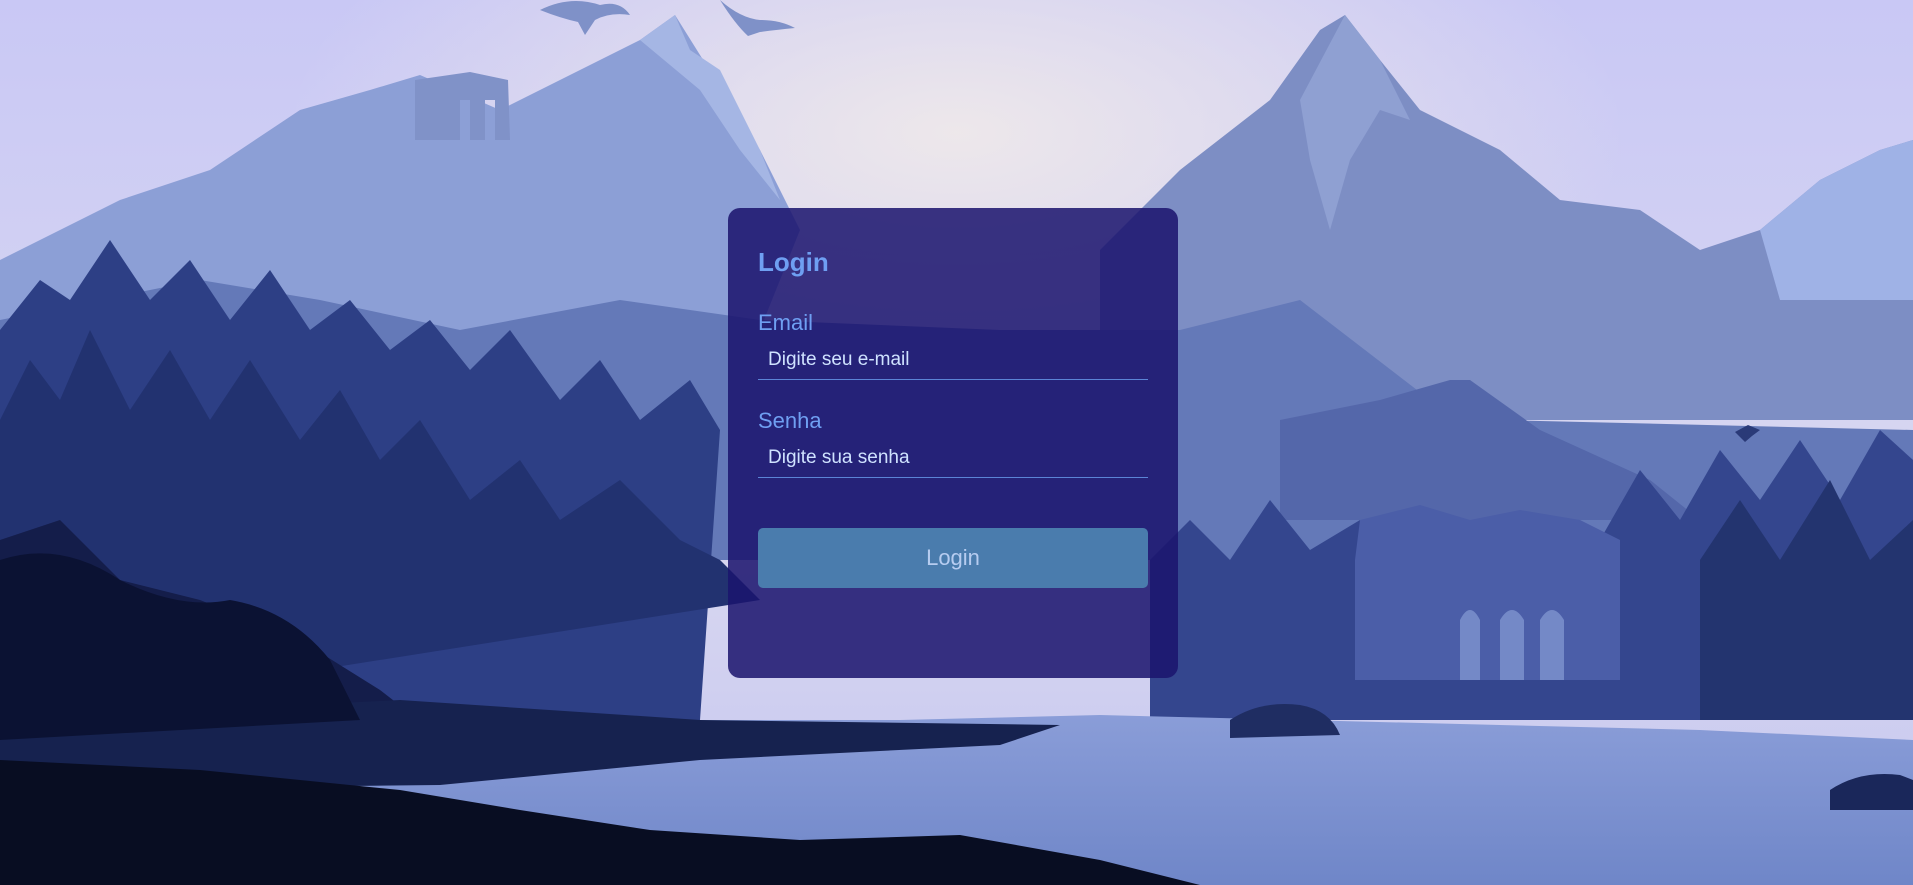  I want to click on login-title: Login, so click(793, 262).